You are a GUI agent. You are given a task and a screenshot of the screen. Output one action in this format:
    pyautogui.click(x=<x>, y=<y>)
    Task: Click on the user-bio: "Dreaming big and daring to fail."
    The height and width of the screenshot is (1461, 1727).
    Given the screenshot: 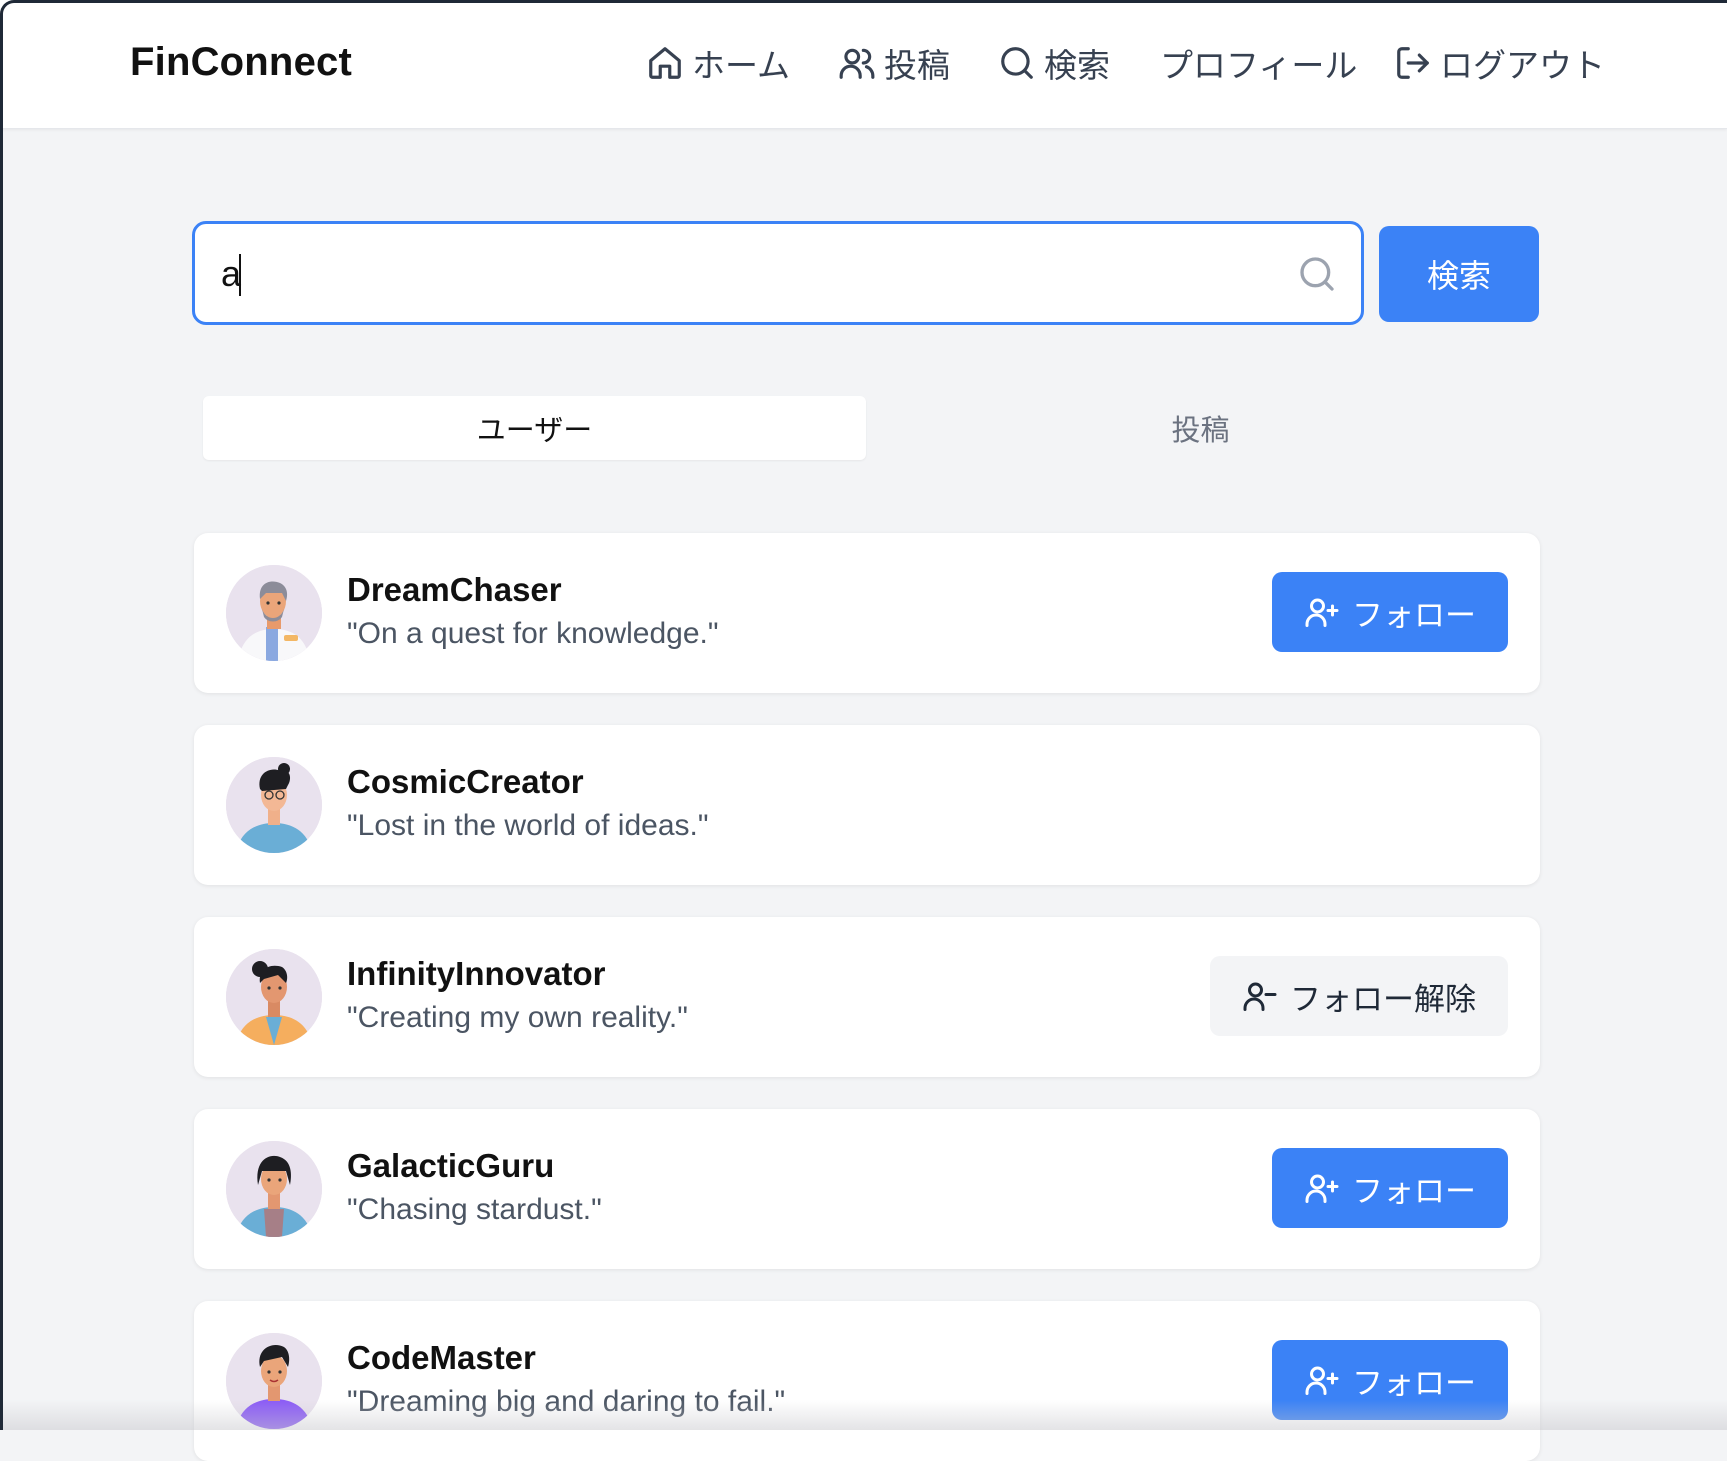 What is the action you would take?
    pyautogui.click(x=566, y=1401)
    